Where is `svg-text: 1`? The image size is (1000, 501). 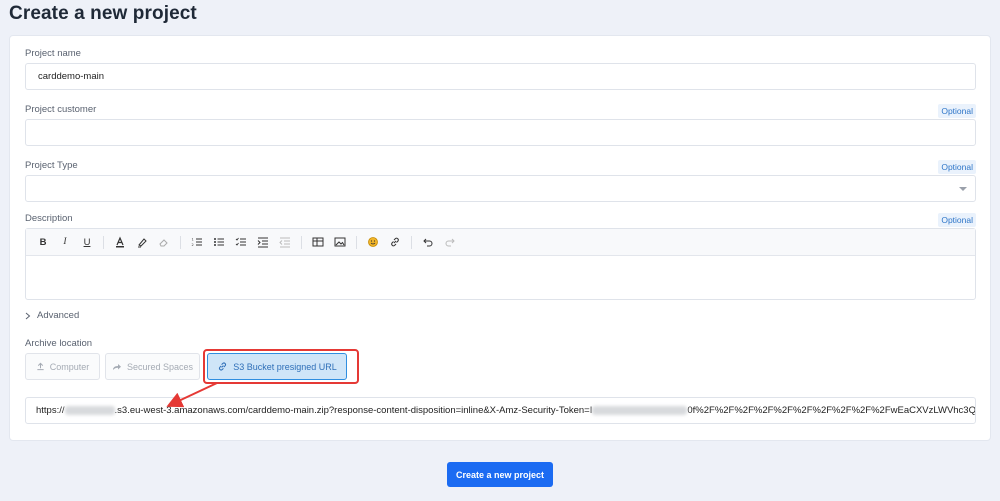
svg-text: 1 is located at coordinates (193, 240).